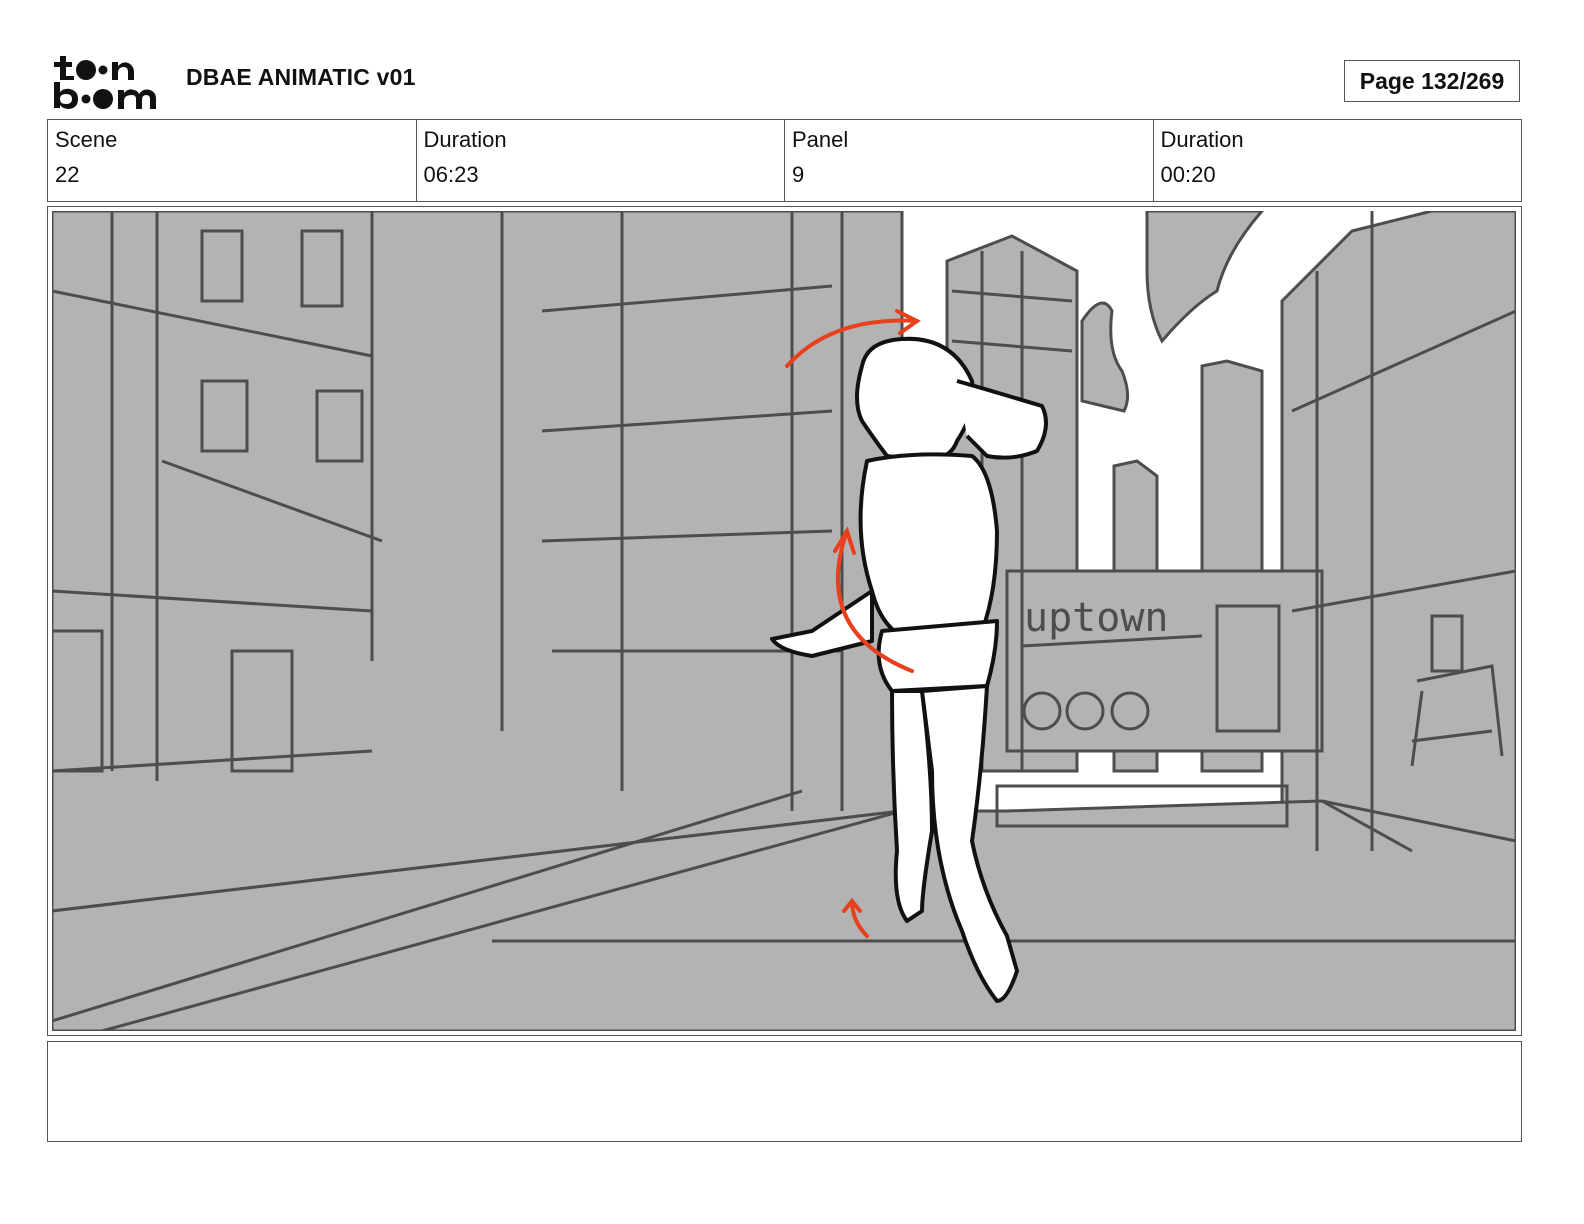 This screenshot has height=1224, width=1584. Describe the element at coordinates (968, 160) in the screenshot. I see `panel-cell: Panel 9` at that location.